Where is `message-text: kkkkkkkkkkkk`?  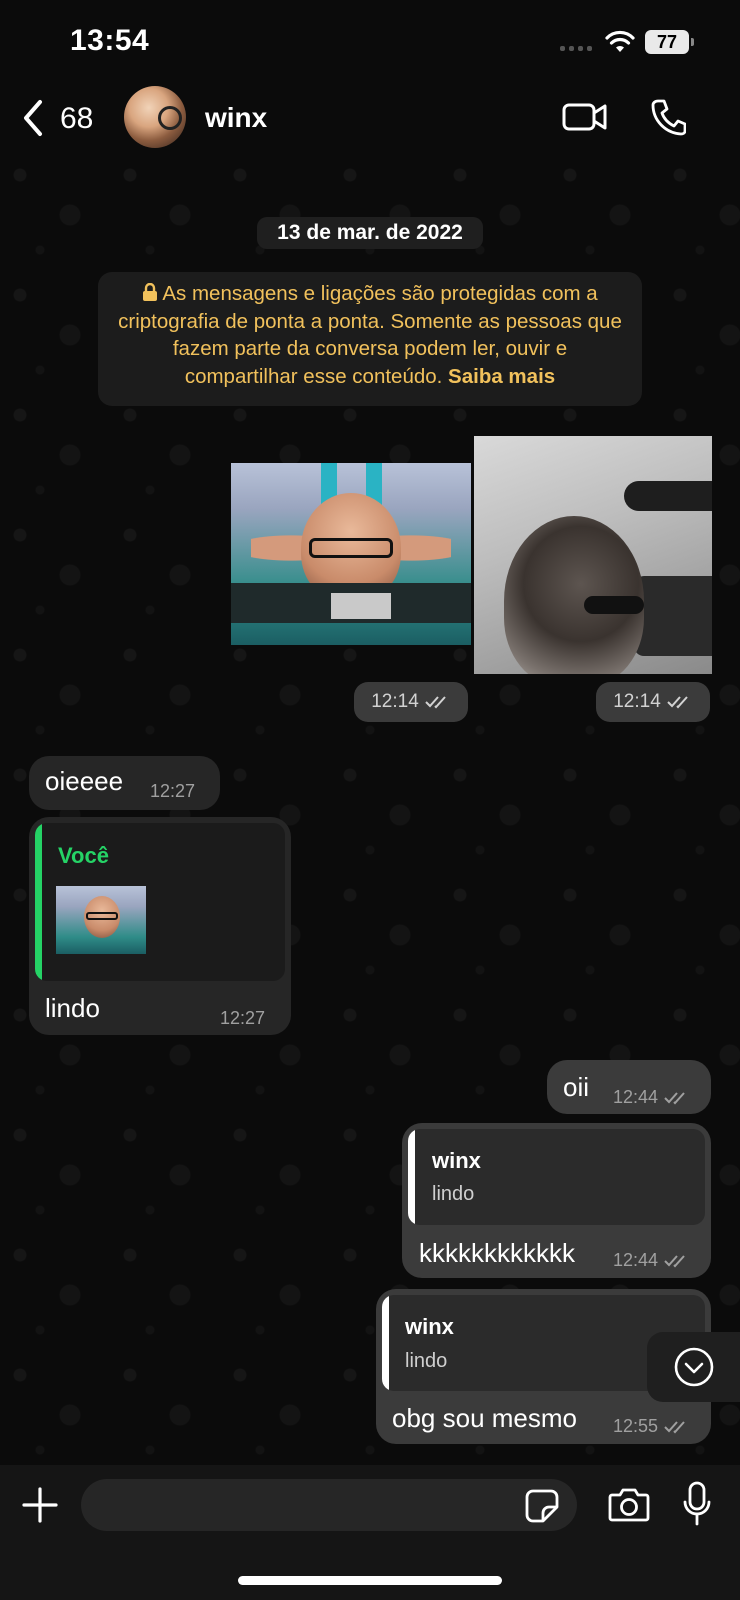 message-text: kkkkkkkkkkkk is located at coordinates (497, 1253).